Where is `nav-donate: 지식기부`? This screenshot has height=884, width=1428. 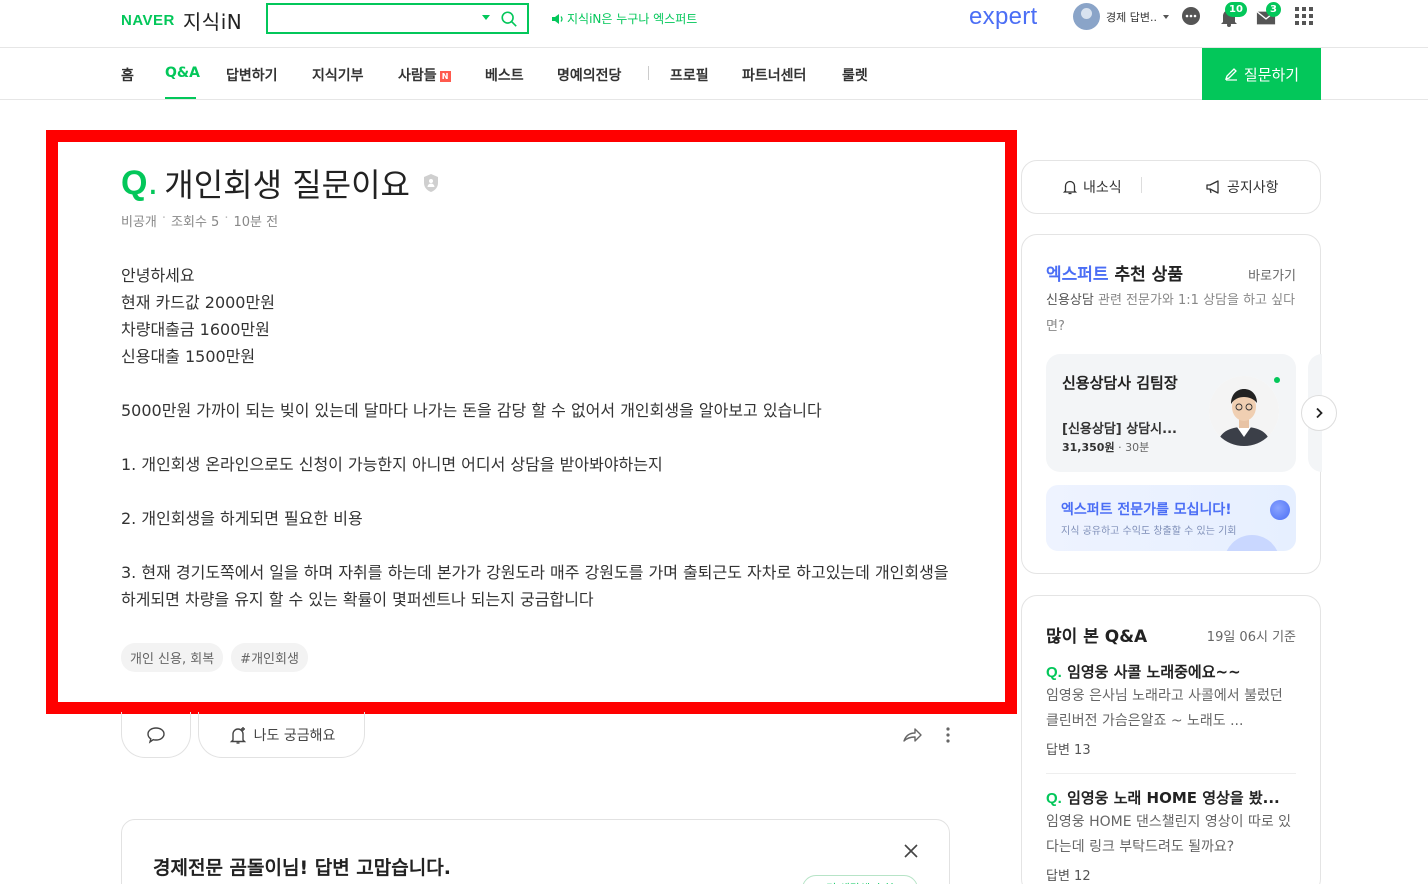
nav-donate: 지식기부 is located at coordinates (338, 75).